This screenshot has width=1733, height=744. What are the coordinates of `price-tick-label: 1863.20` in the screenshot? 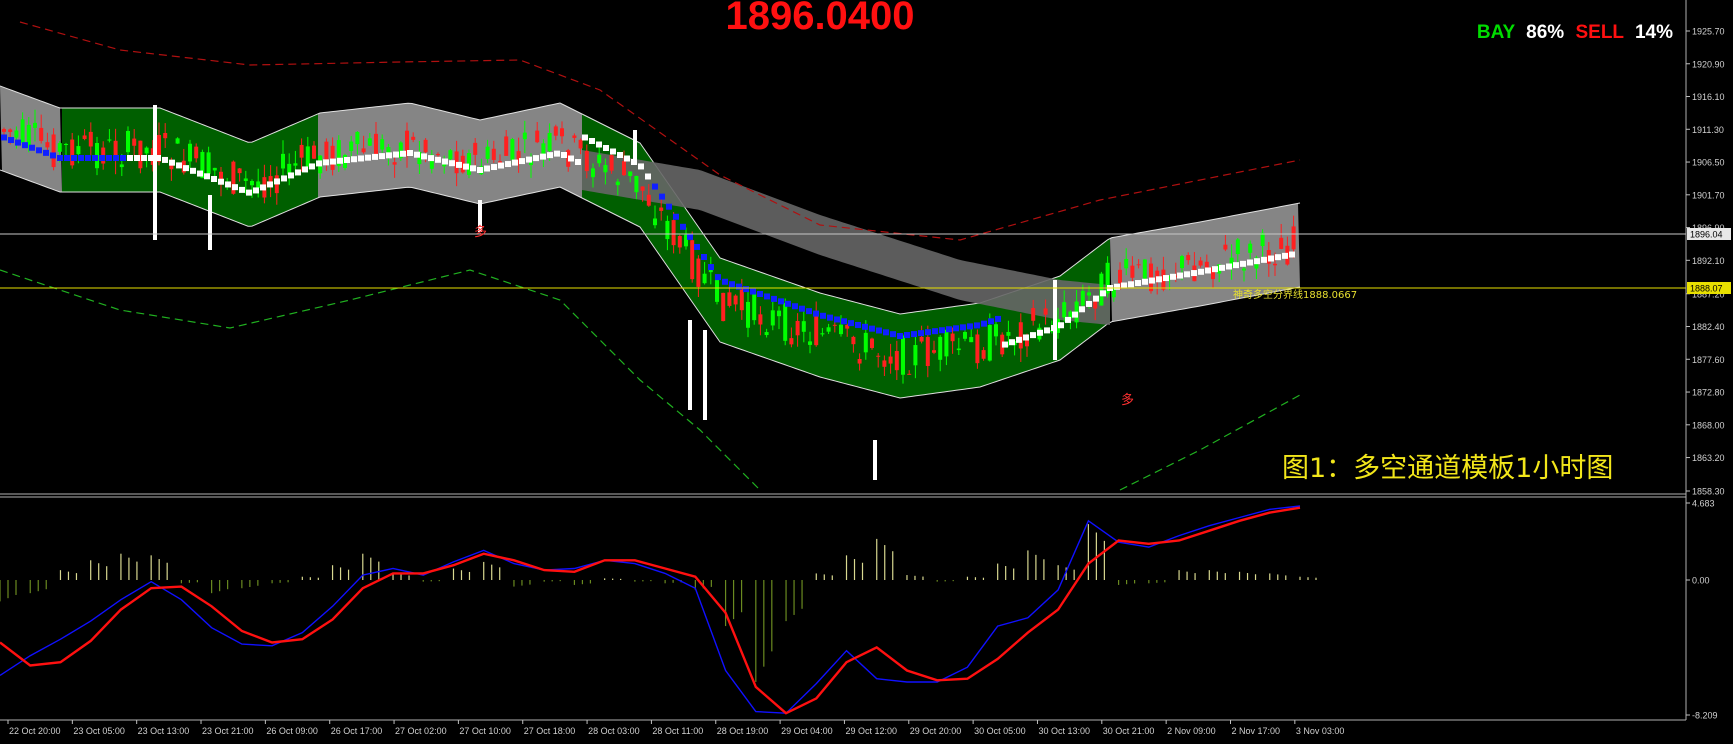 It's located at (1708, 458).